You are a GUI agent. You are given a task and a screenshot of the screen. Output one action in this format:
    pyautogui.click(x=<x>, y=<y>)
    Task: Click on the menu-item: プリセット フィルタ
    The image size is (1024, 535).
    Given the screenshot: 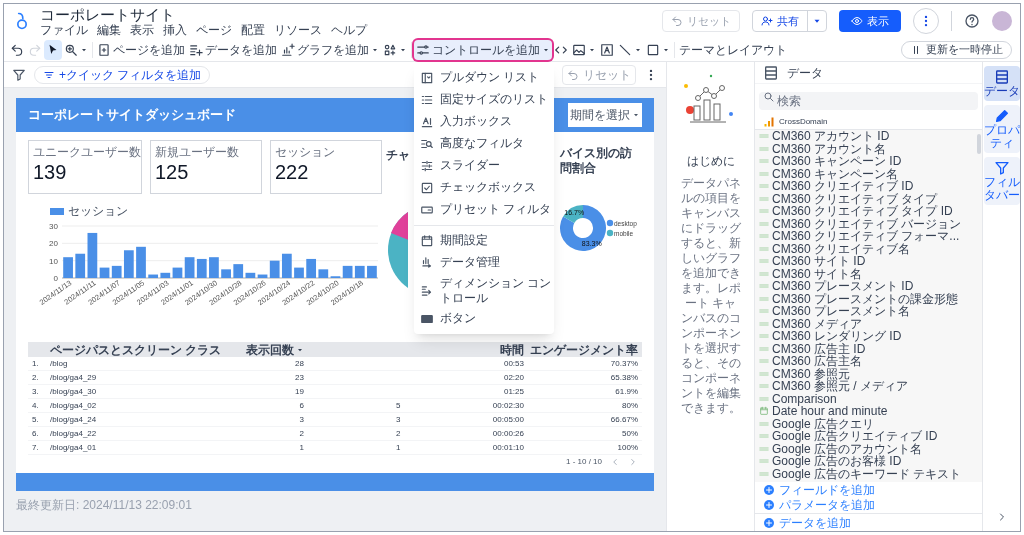 What is the action you would take?
    pyautogui.click(x=484, y=209)
    